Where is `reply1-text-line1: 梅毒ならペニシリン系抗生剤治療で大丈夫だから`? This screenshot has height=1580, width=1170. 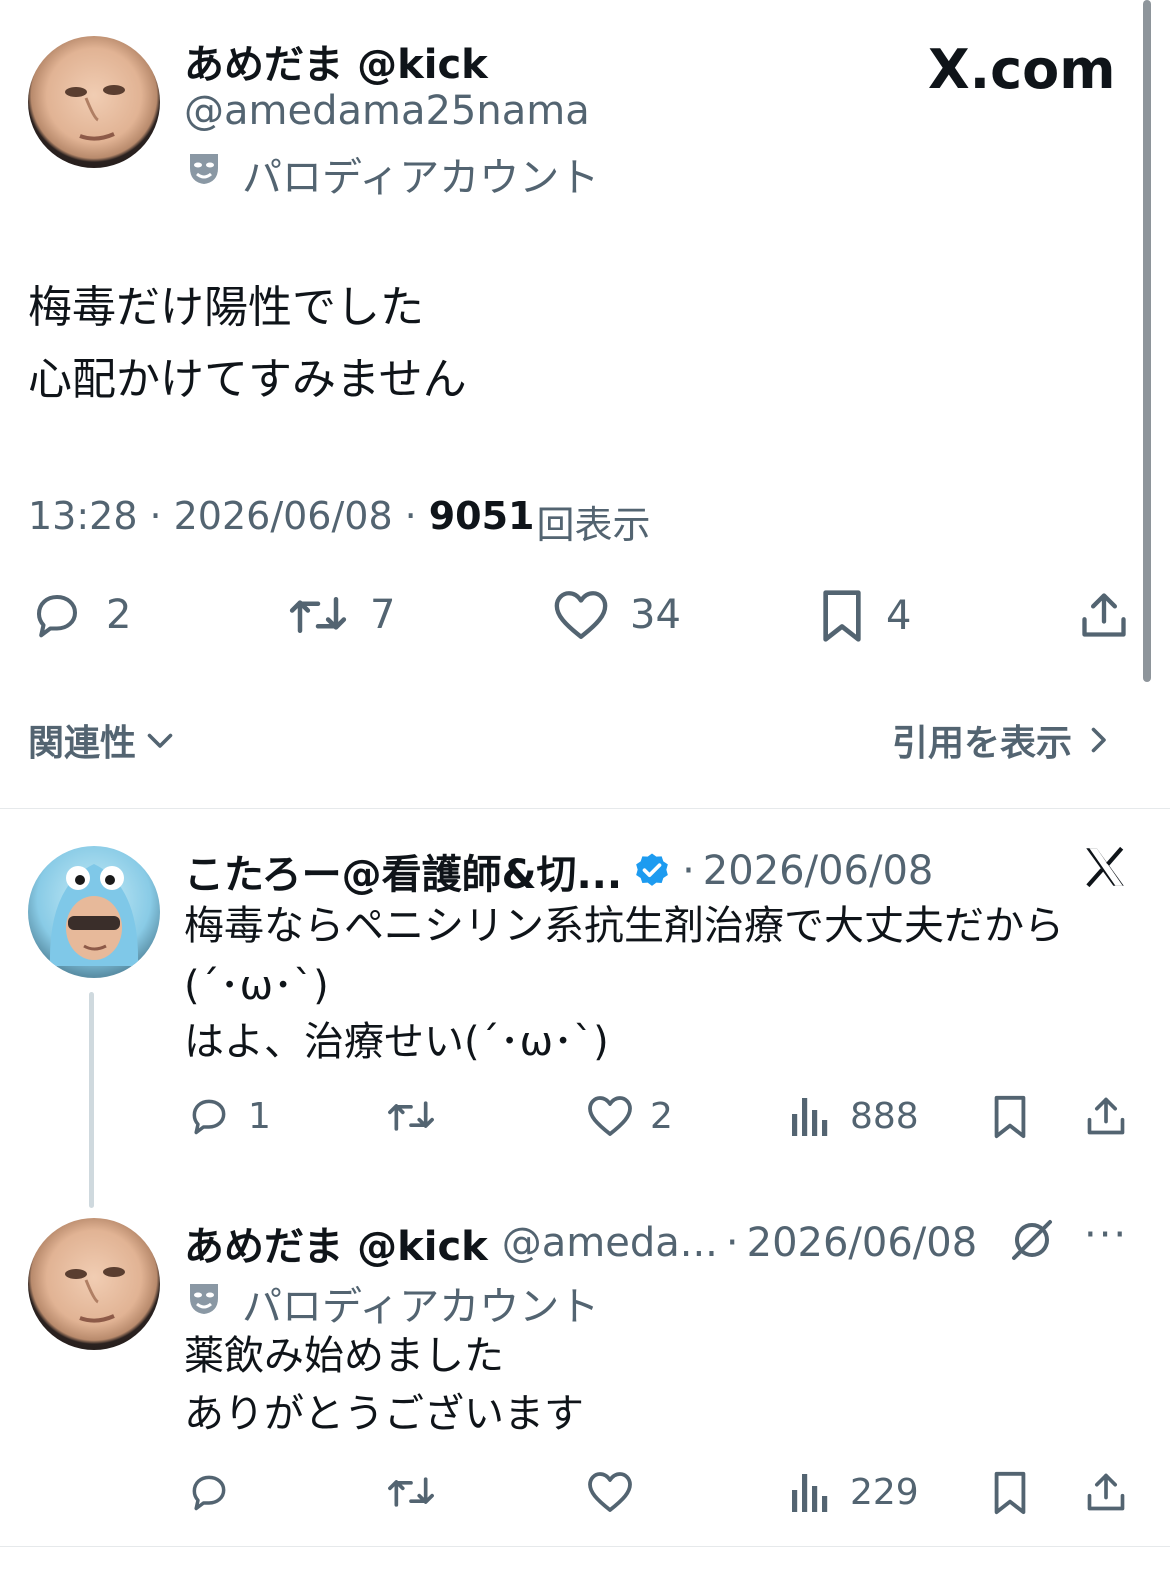
reply1-text-line1: 梅毒ならペニシリン系抗生剤治療で大丈夫だから is located at coordinates (624, 926).